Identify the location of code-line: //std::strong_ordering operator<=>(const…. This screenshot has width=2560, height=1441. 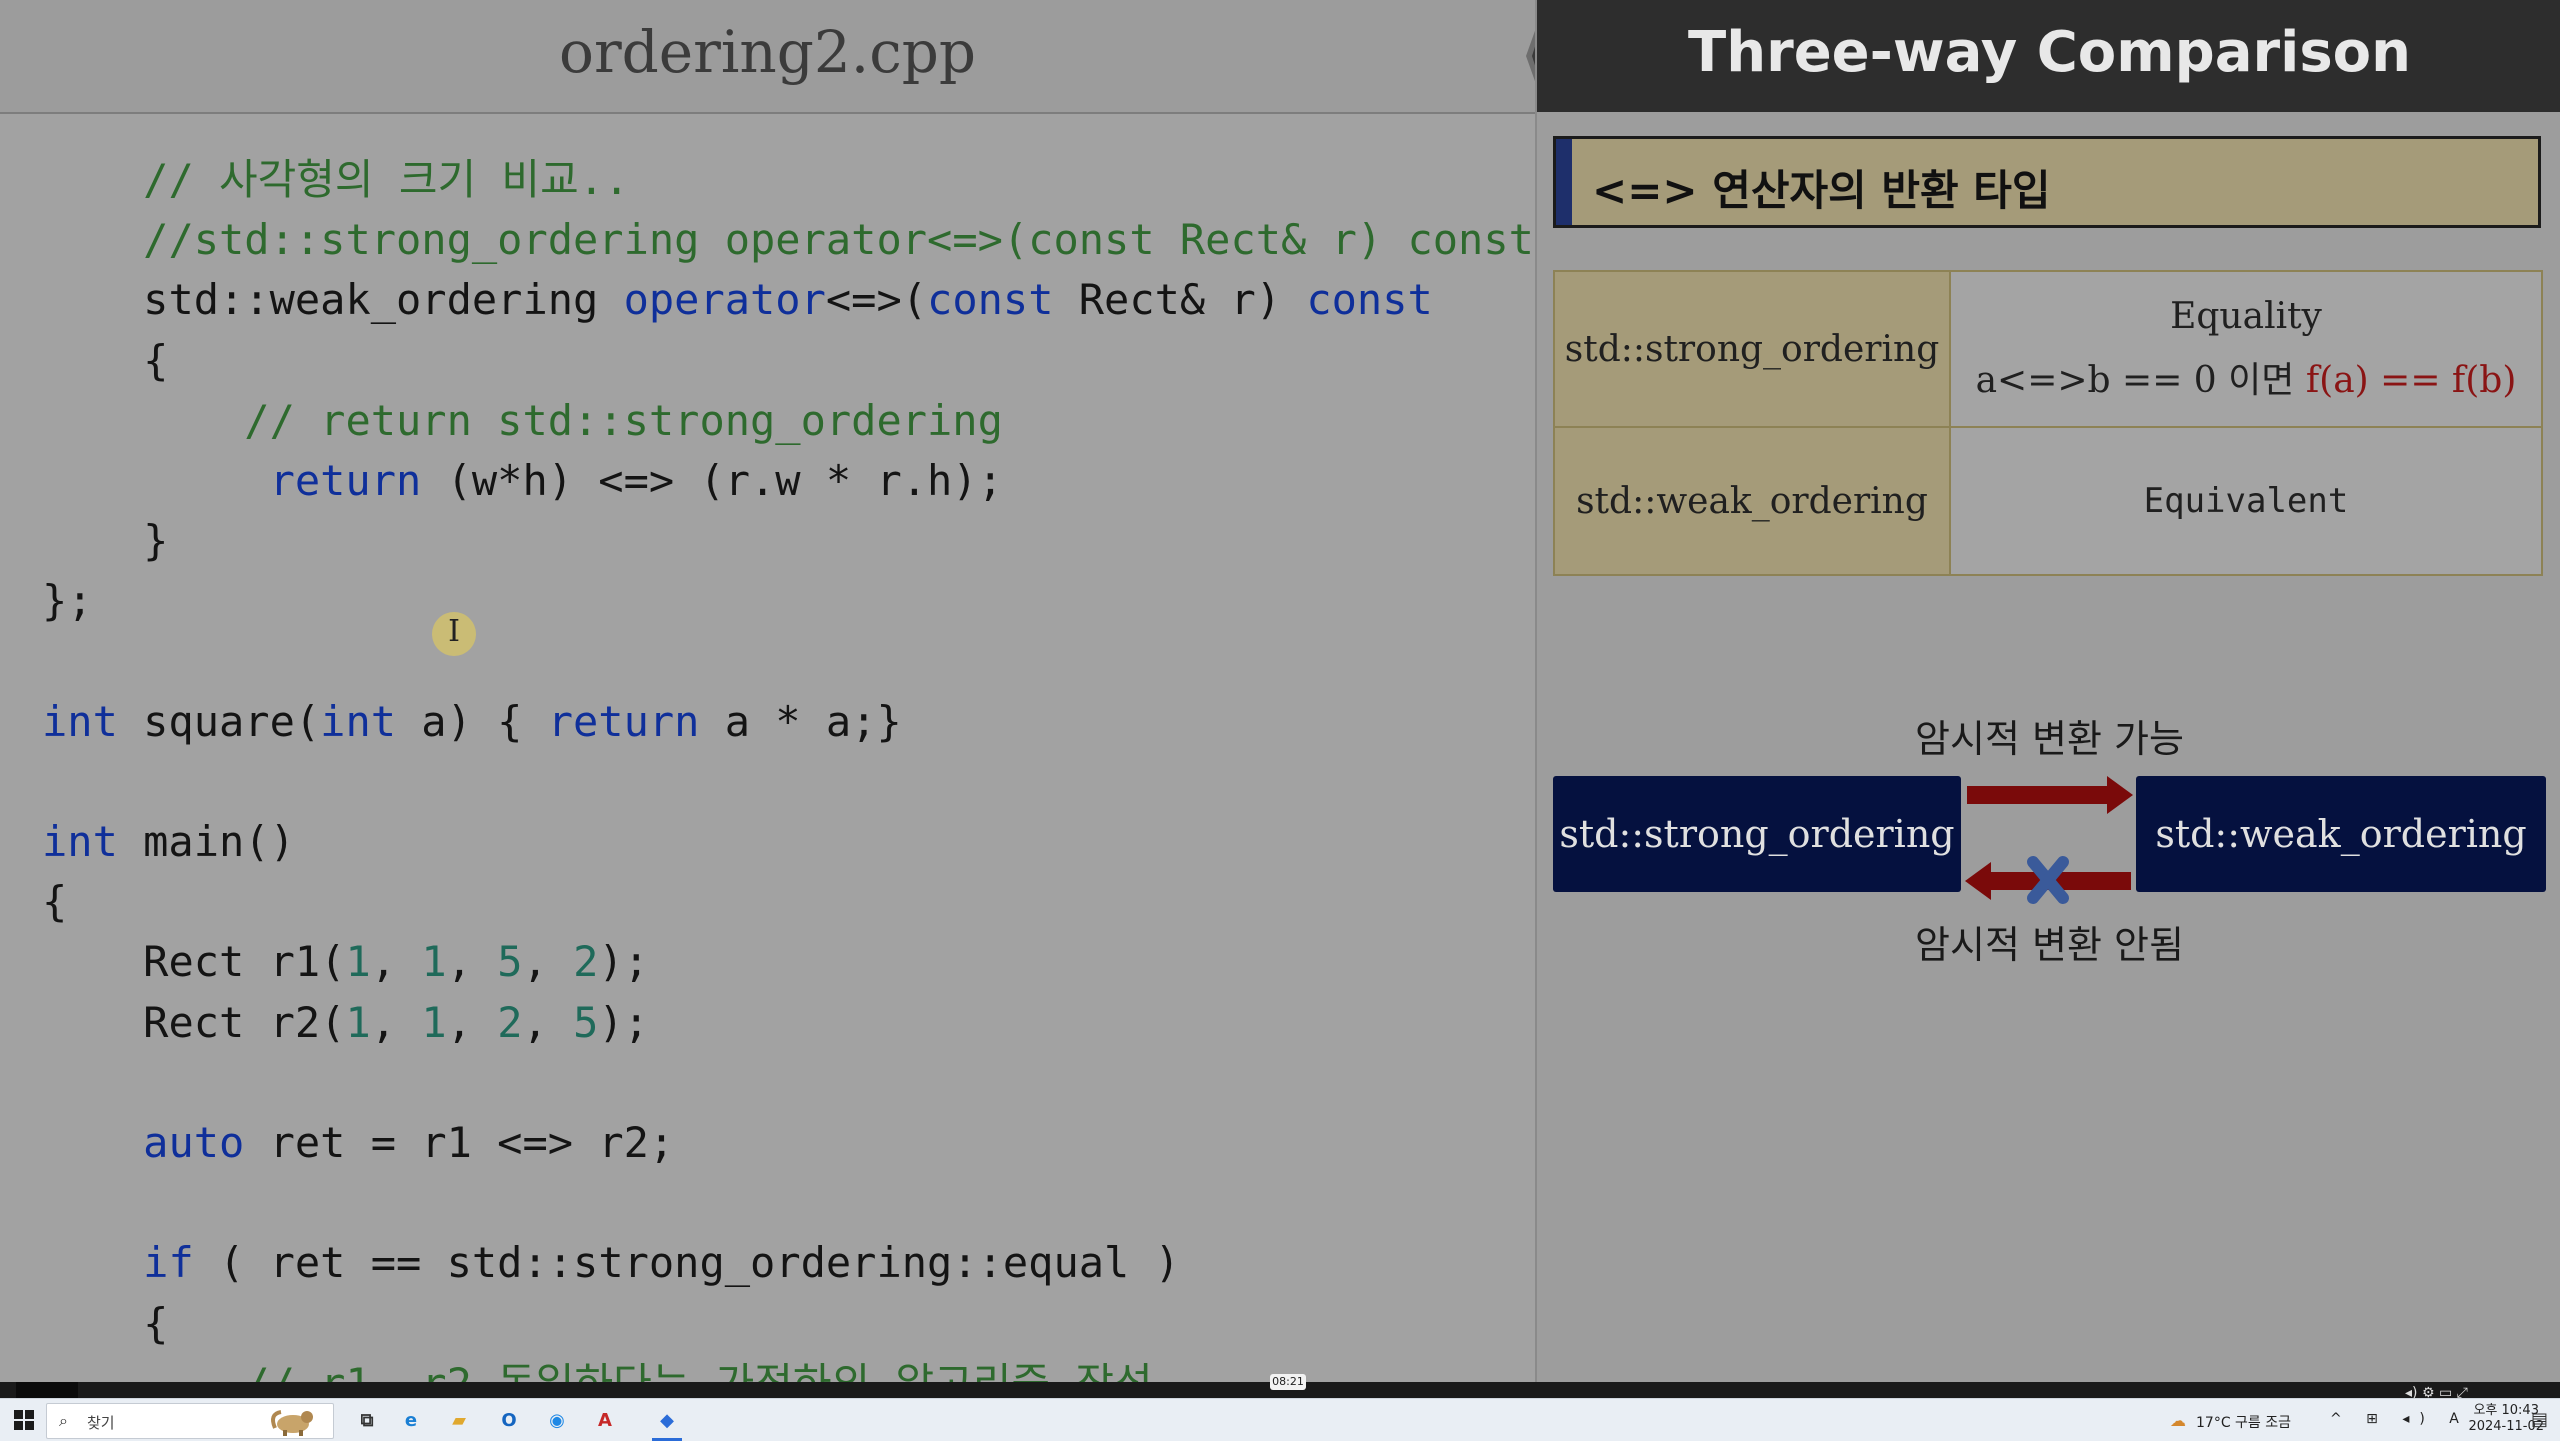
(788, 240).